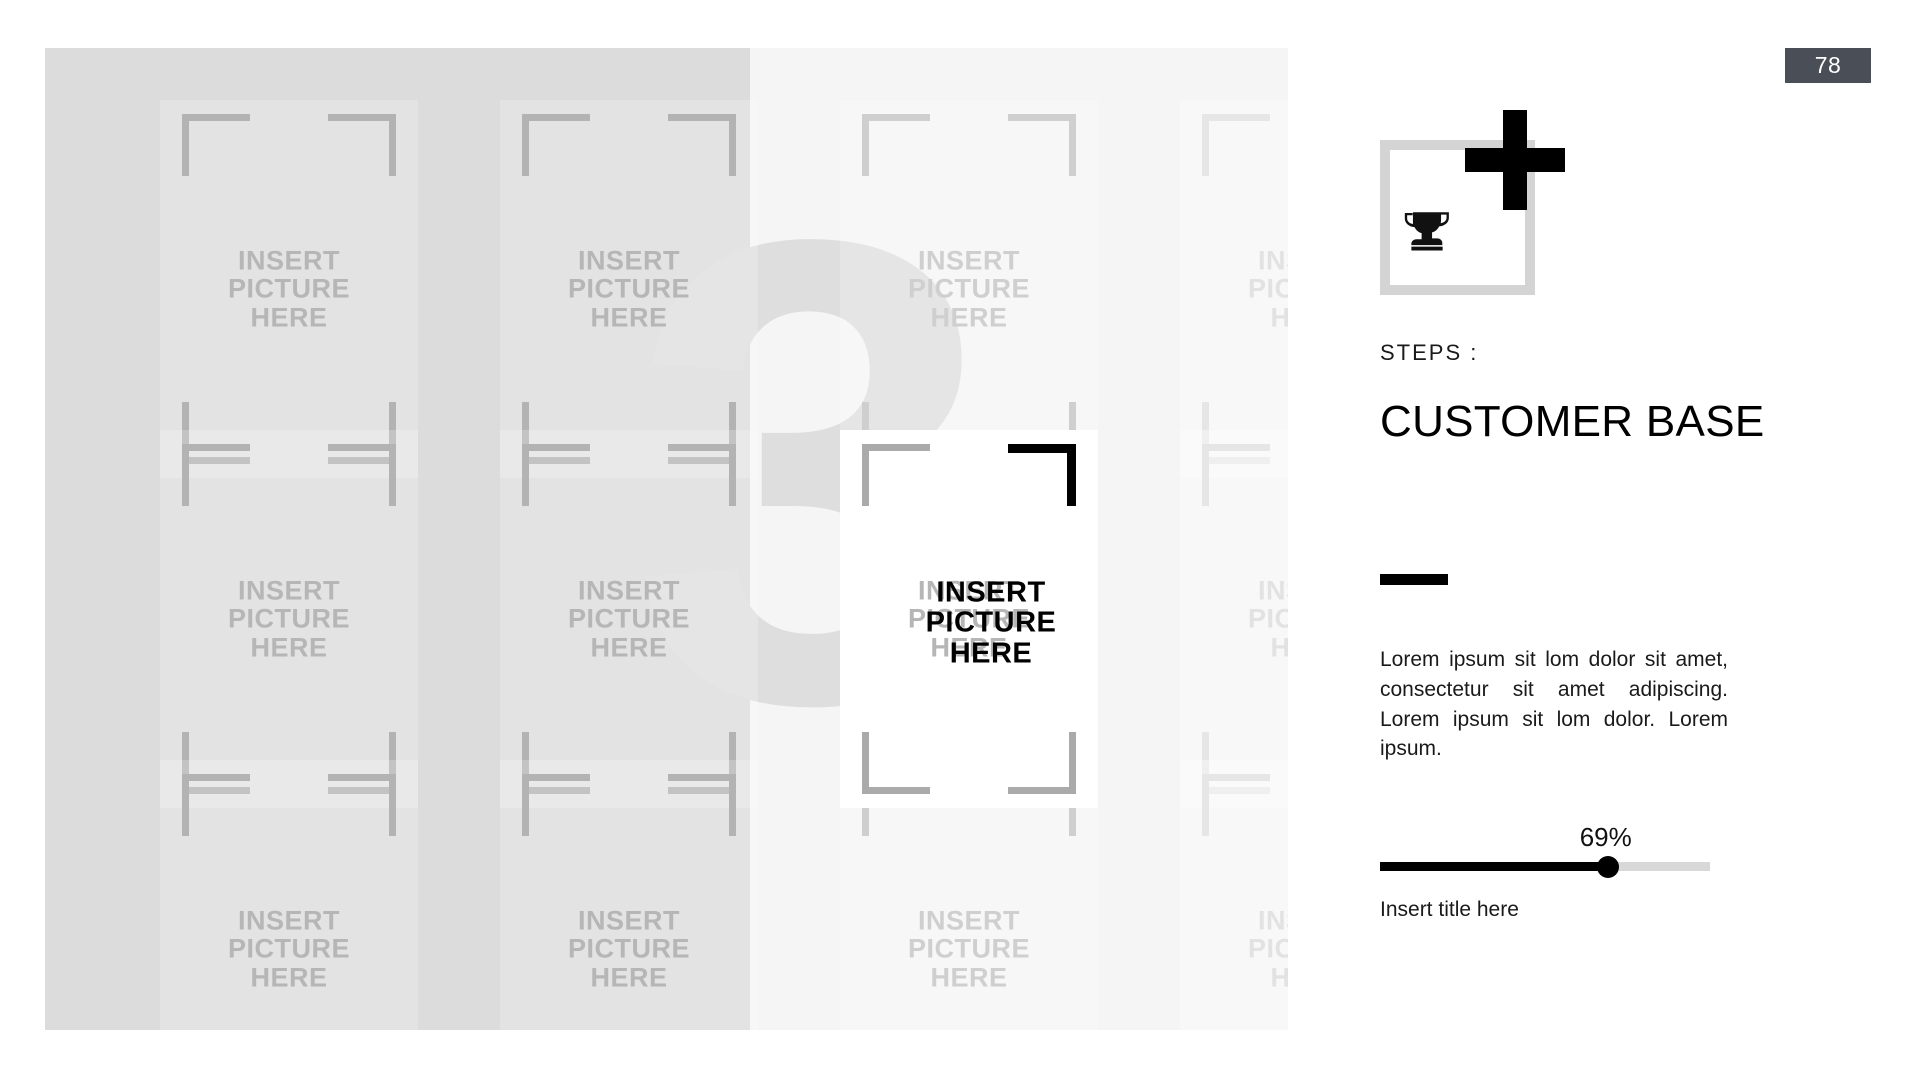  I want to click on steps-label: STEPS :, so click(1429, 352).